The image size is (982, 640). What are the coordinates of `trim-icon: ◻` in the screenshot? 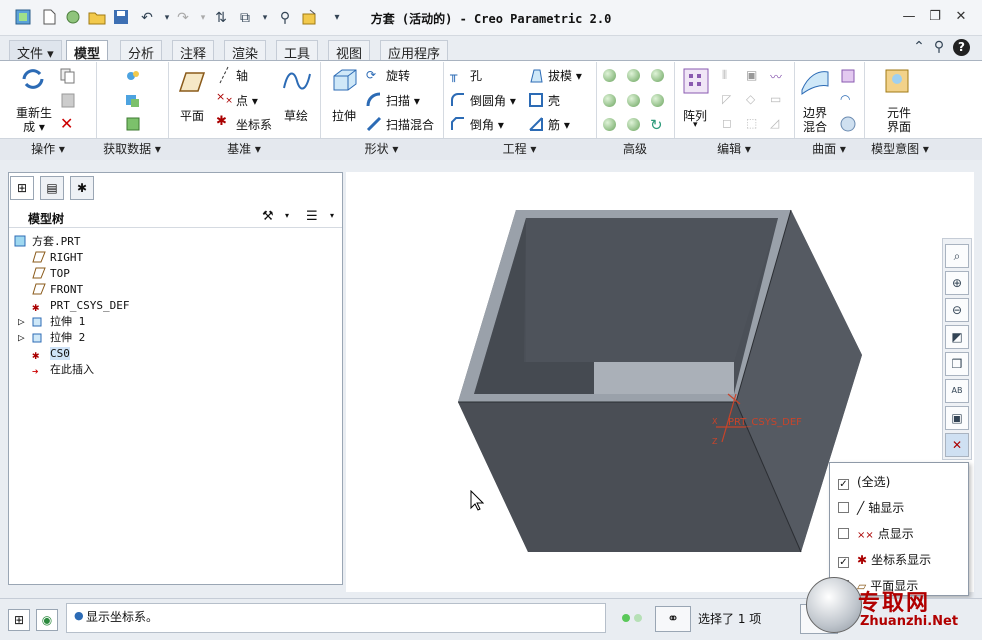 It's located at (730, 124).